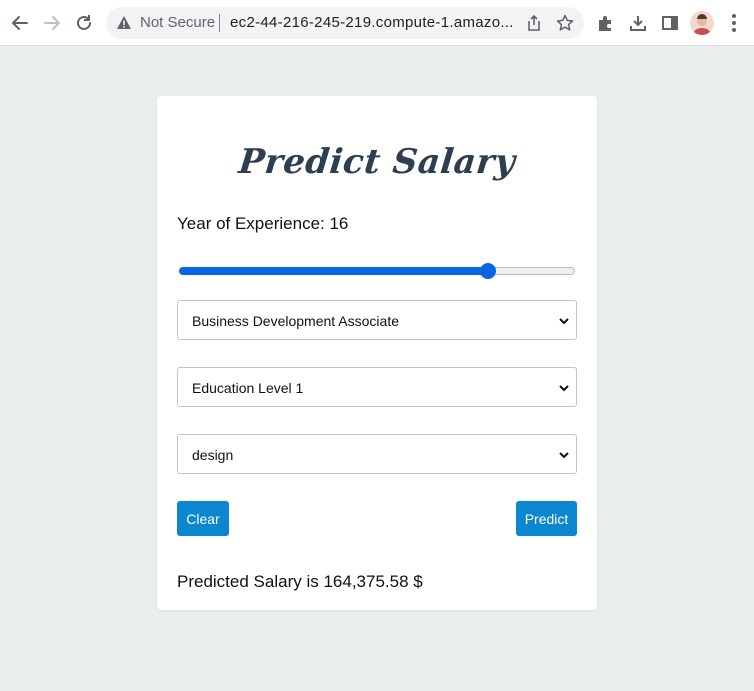 The image size is (754, 691). Describe the element at coordinates (546, 518) in the screenshot. I see `predict-button: Predict` at that location.